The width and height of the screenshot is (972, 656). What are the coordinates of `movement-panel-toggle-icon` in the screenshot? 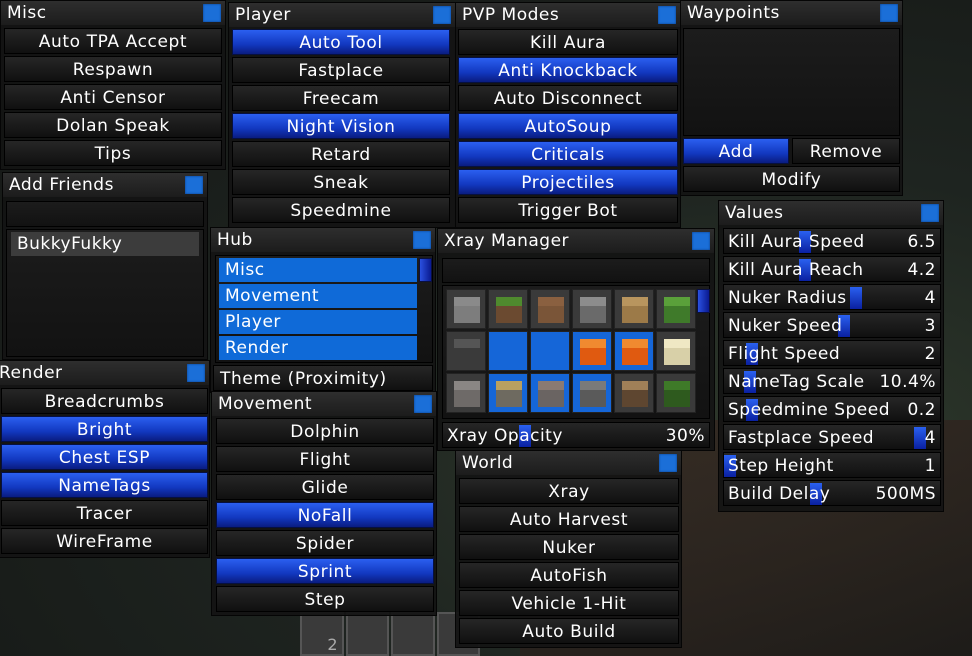 It's located at (423, 404).